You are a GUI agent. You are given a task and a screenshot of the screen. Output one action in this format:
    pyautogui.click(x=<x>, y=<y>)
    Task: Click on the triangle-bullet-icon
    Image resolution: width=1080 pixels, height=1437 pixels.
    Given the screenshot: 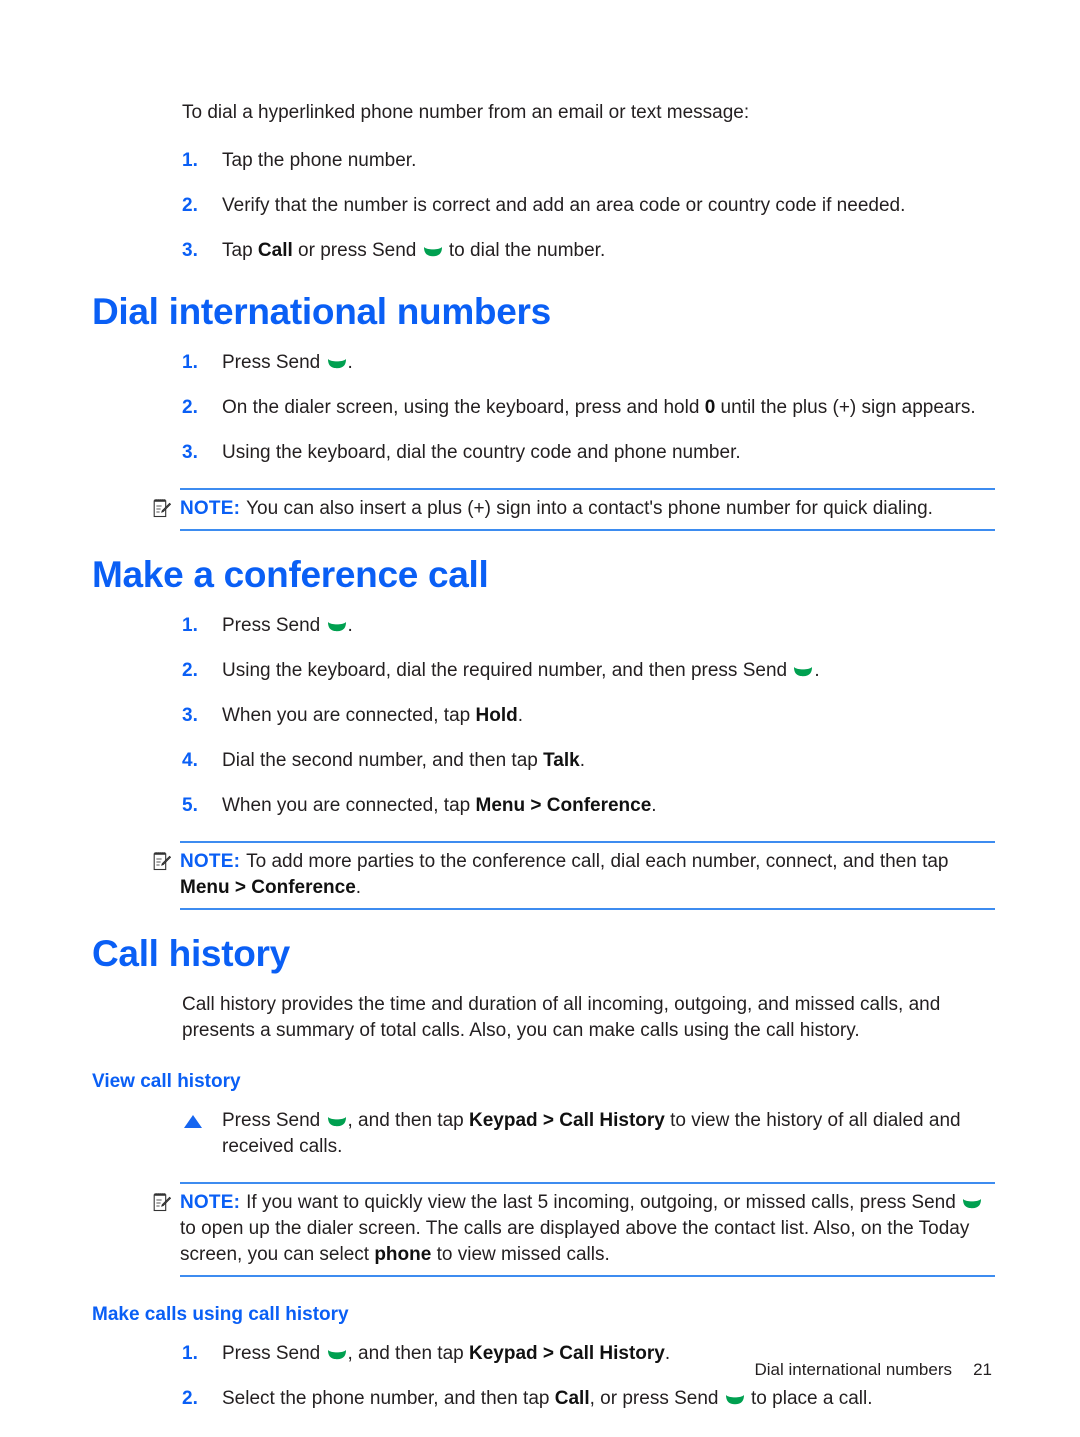 What is the action you would take?
    pyautogui.click(x=193, y=1121)
    